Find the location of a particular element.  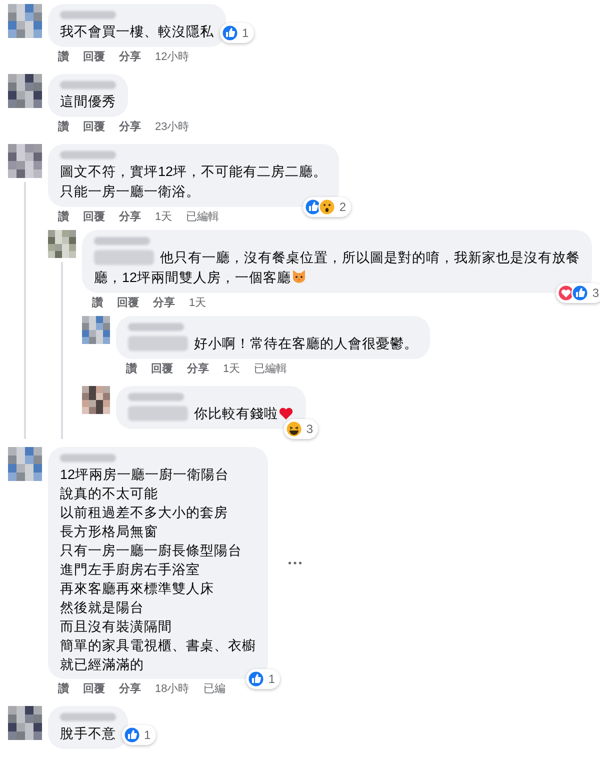

edited-label: 已編 is located at coordinates (214, 689).